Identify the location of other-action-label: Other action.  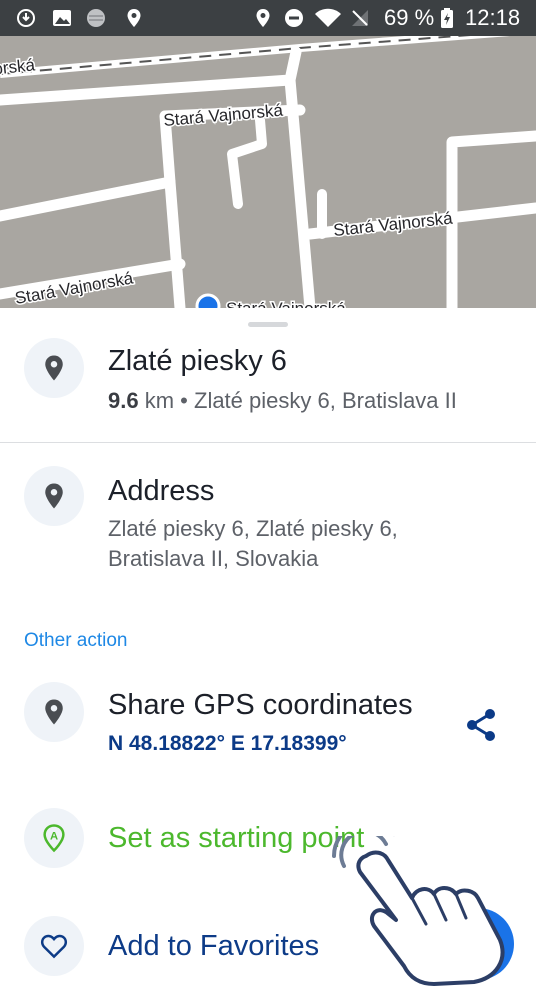
(76, 640).